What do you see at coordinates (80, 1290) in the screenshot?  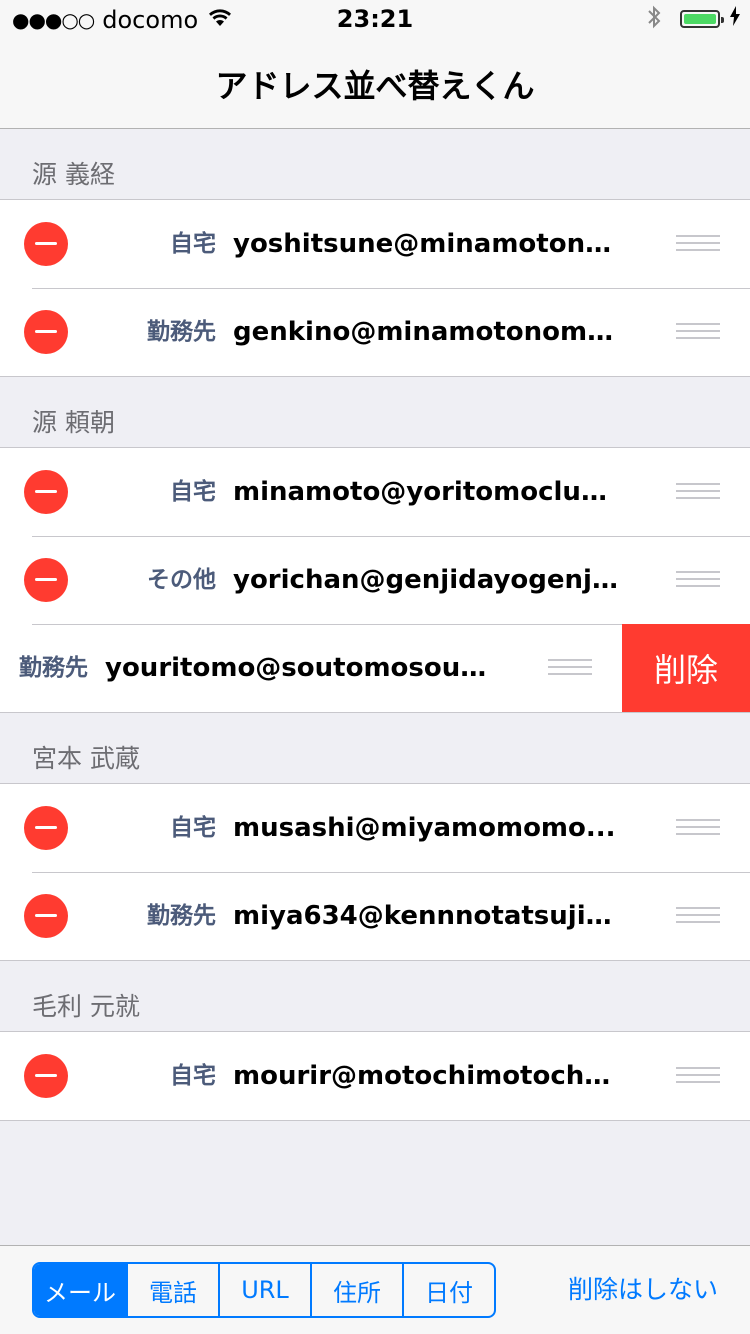 I see `segment-mail: メール` at bounding box center [80, 1290].